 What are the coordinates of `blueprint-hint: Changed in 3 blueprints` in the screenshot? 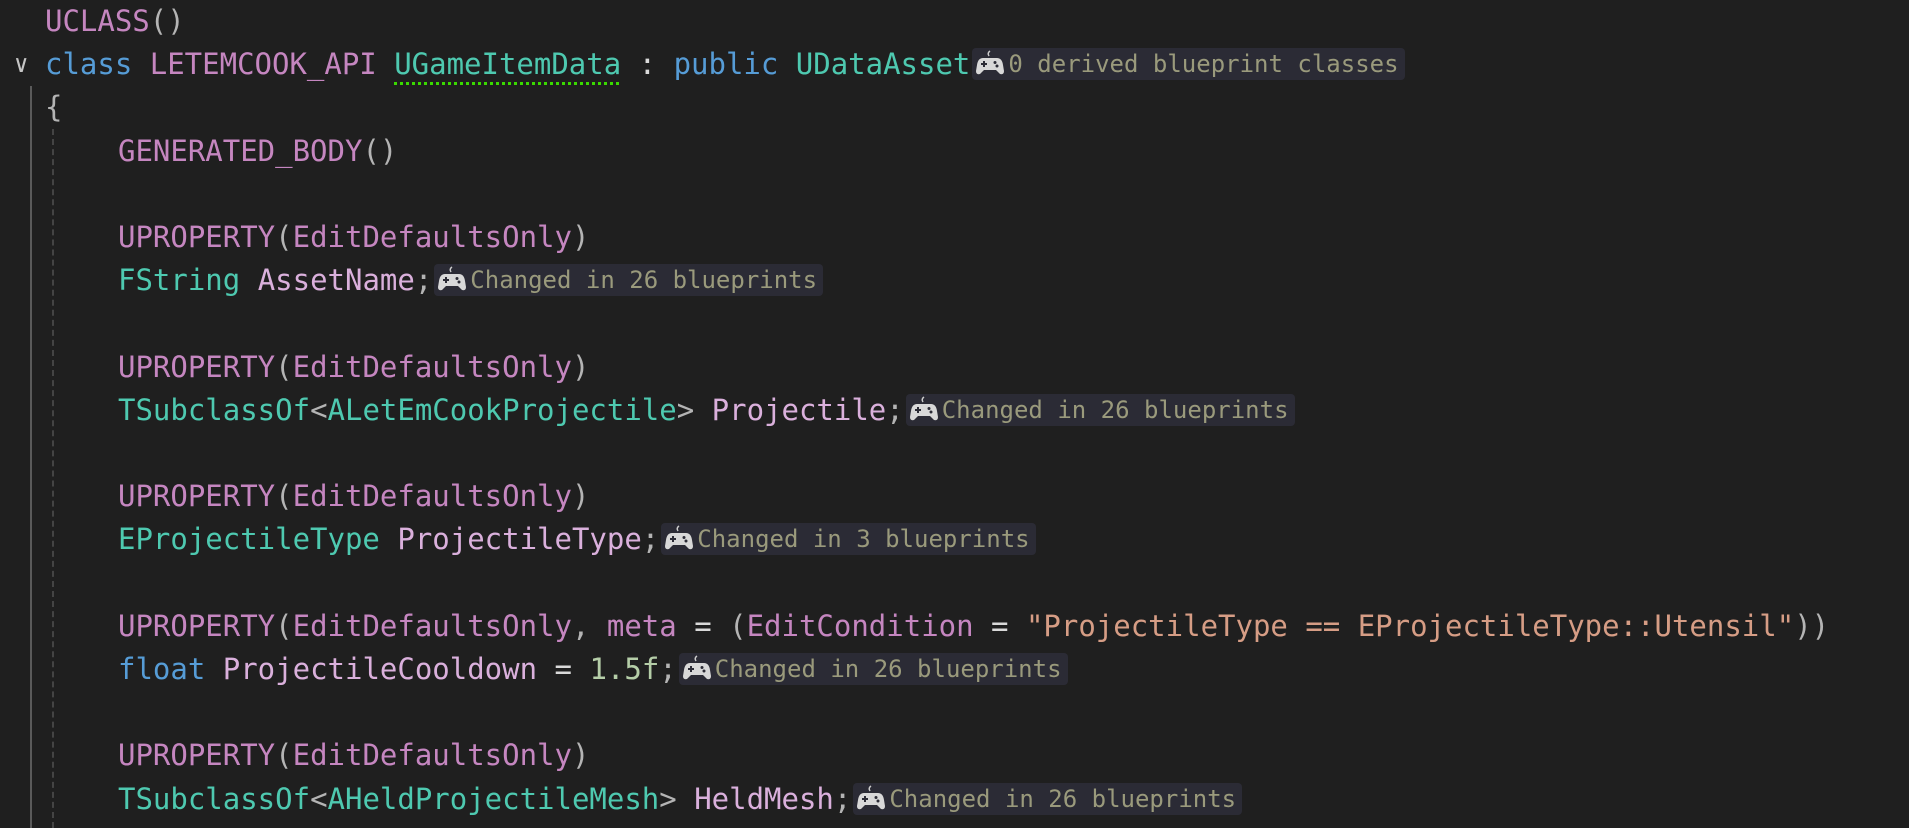 It's located at (848, 539).